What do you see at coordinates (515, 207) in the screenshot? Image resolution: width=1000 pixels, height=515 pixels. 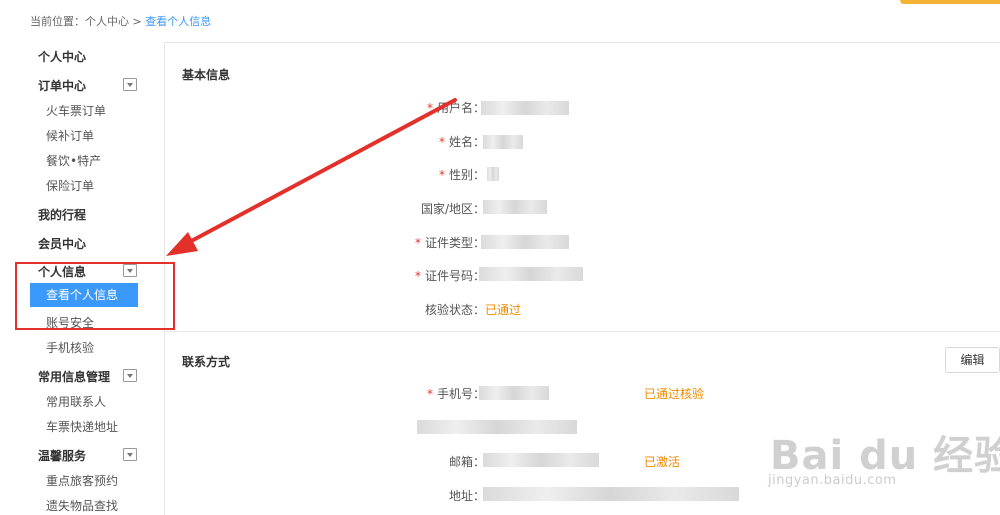 I see `country-value-blurred` at bounding box center [515, 207].